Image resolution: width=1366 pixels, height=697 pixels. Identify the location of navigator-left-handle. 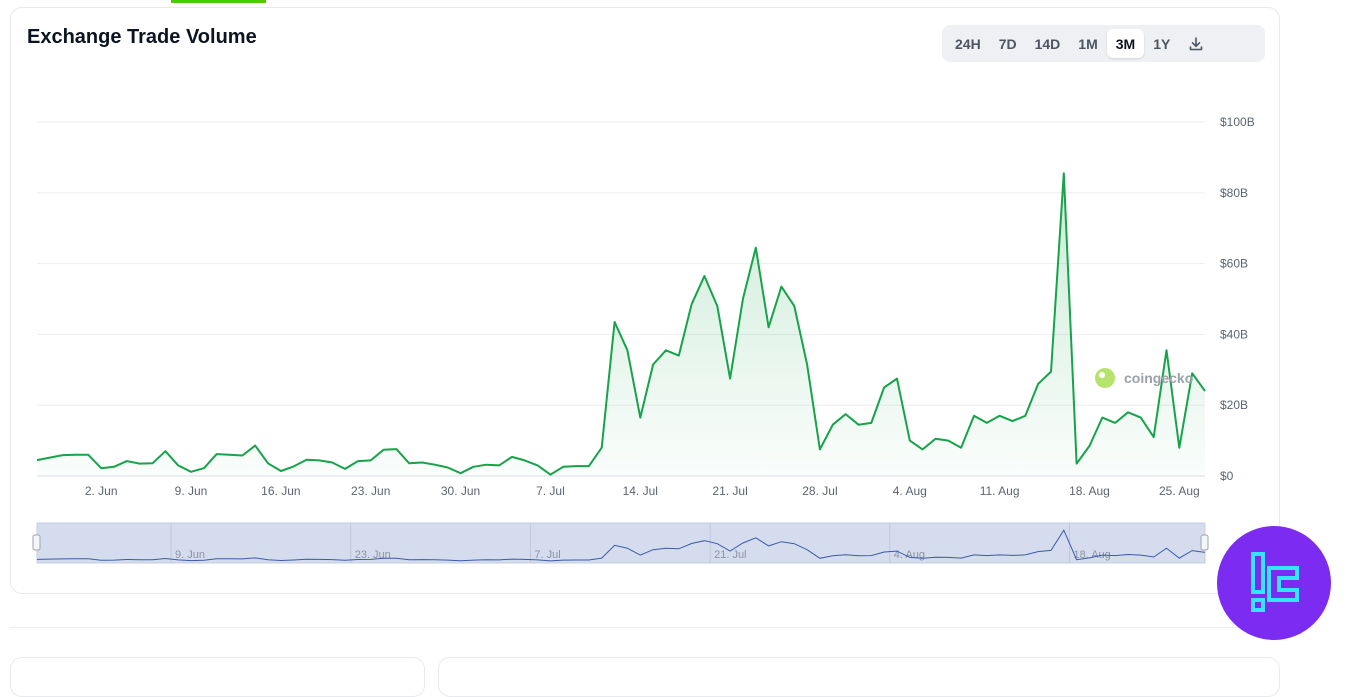
(36, 542).